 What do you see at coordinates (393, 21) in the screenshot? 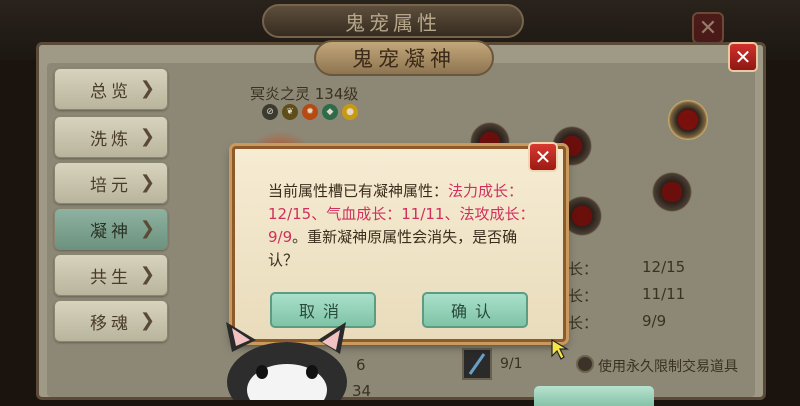
I see `background-window-title: 鬼宠属性` at bounding box center [393, 21].